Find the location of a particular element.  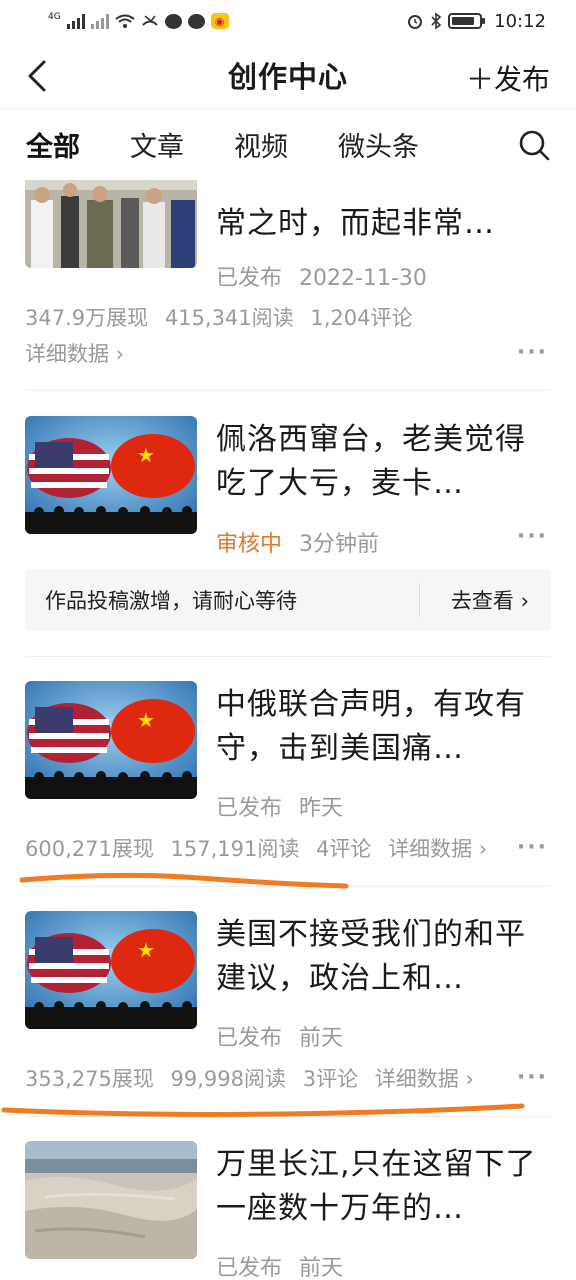

app-header: 创作中心 ＋发布 is located at coordinates (288, 75).